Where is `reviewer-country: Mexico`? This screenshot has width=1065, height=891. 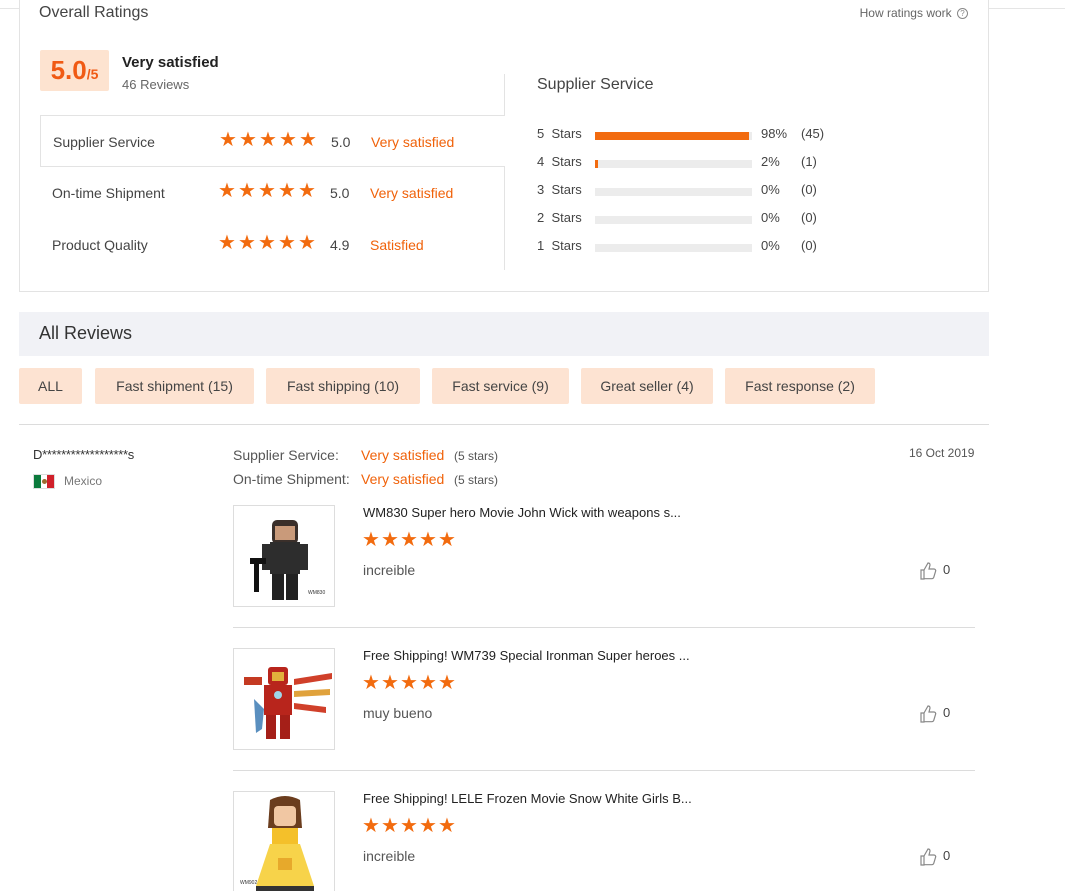
reviewer-country: Mexico is located at coordinates (83, 481).